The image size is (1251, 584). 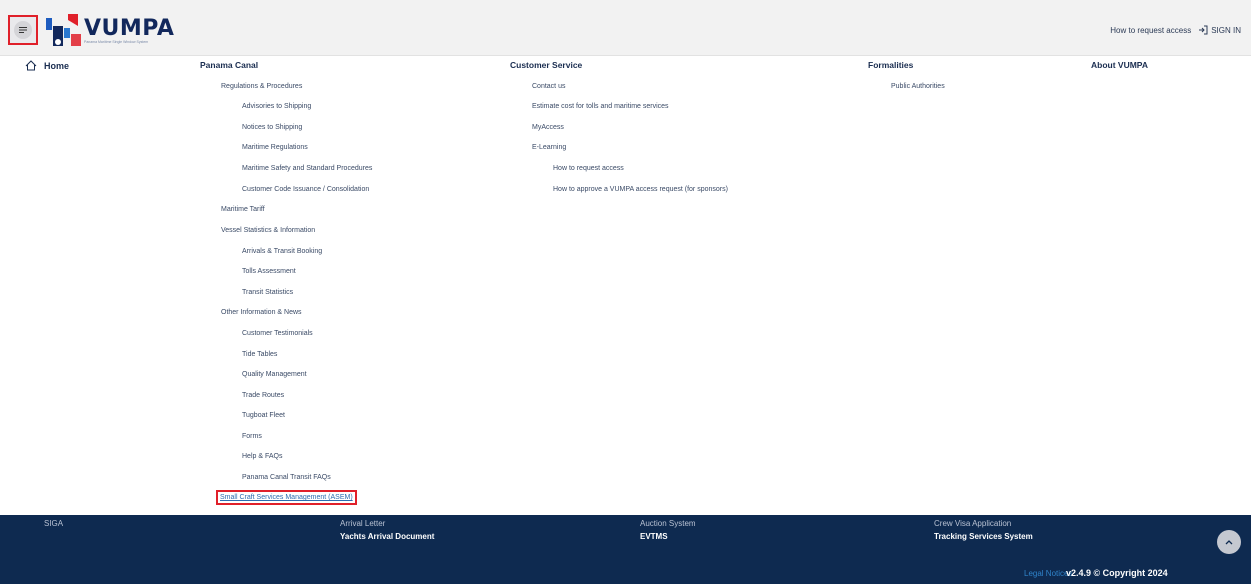 What do you see at coordinates (1117, 573) in the screenshot?
I see `version-copyright: v2.4.9 © Copyright 2024` at bounding box center [1117, 573].